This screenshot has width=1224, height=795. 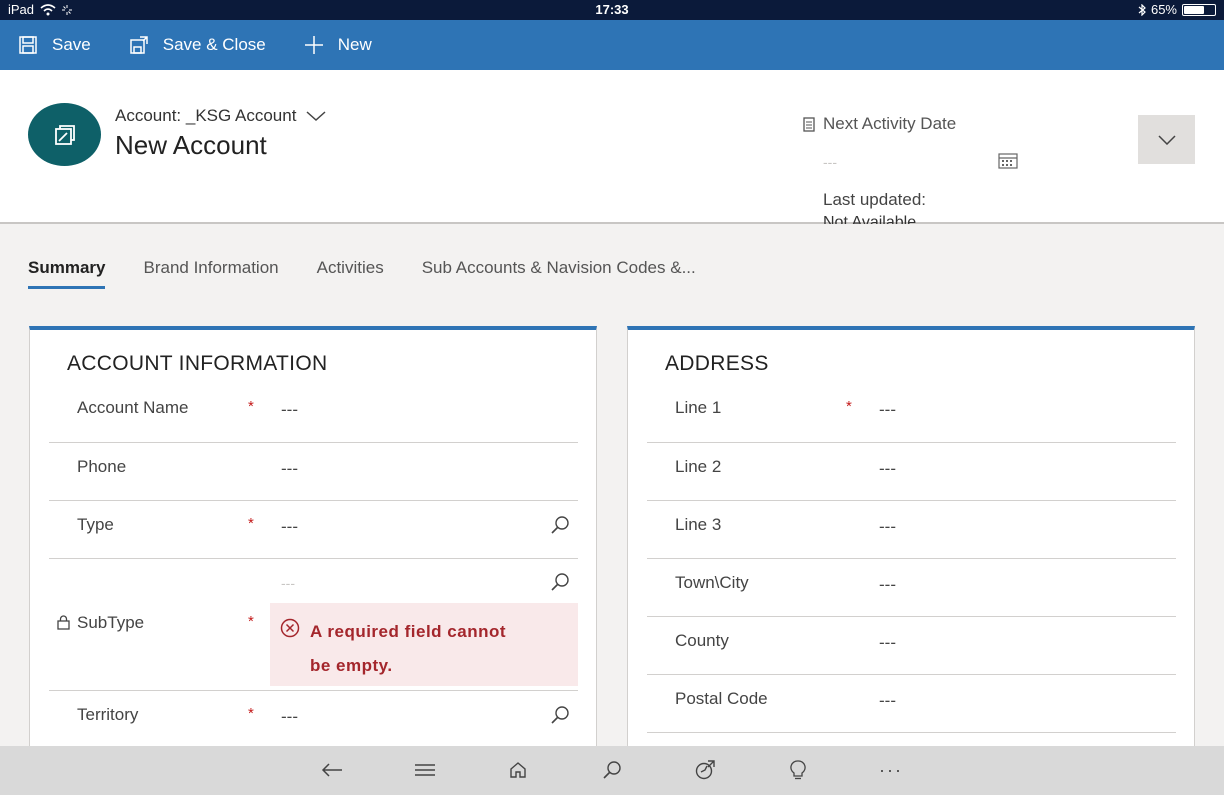 I want to click on next-activity-date-label: Next Activity Date, so click(x=879, y=124).